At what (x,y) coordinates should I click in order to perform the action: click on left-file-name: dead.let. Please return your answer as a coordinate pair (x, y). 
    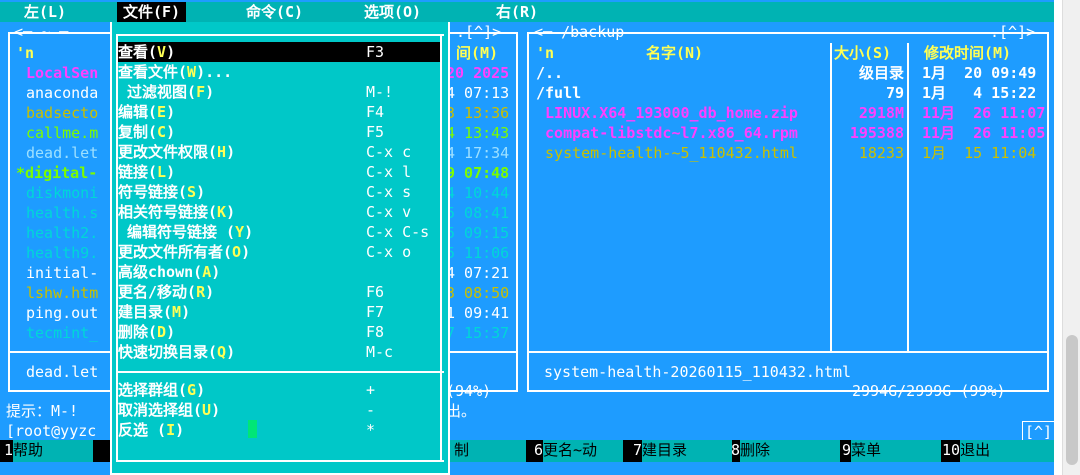
    Looking at the image, I should click on (62, 153).